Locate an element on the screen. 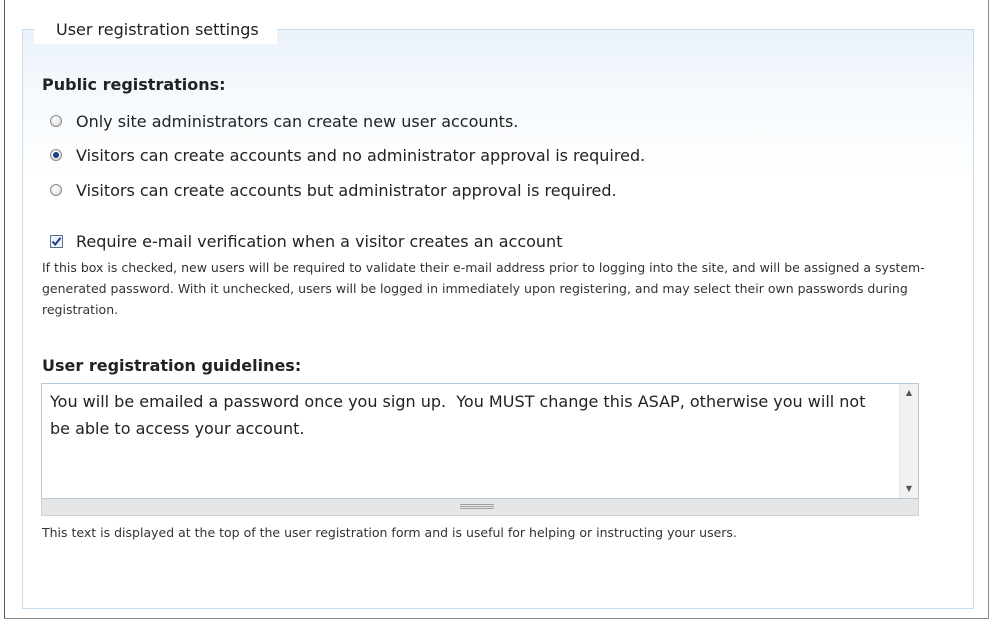 The width and height of the screenshot is (991, 620). fieldset-legend: User registration settings is located at coordinates (155, 30).